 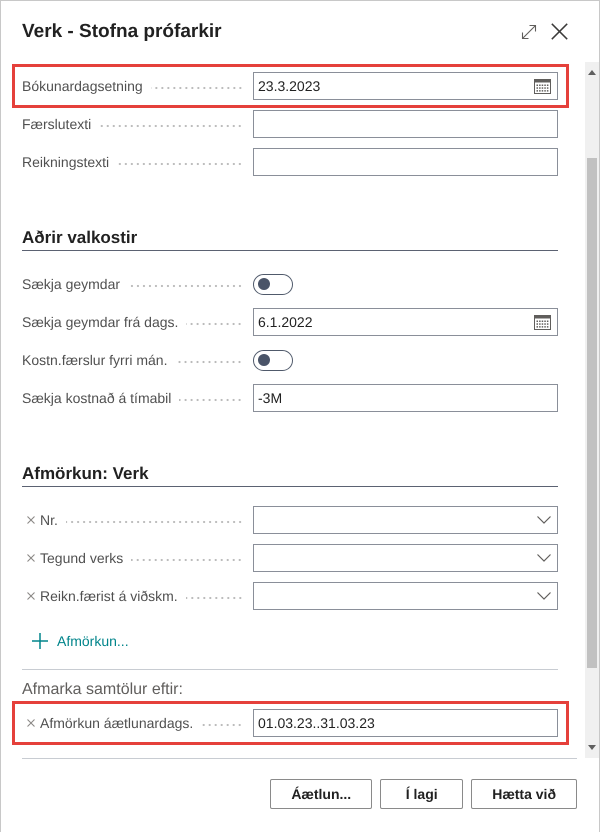 I want to click on dialog-button: Hætta við, so click(x=524, y=794).